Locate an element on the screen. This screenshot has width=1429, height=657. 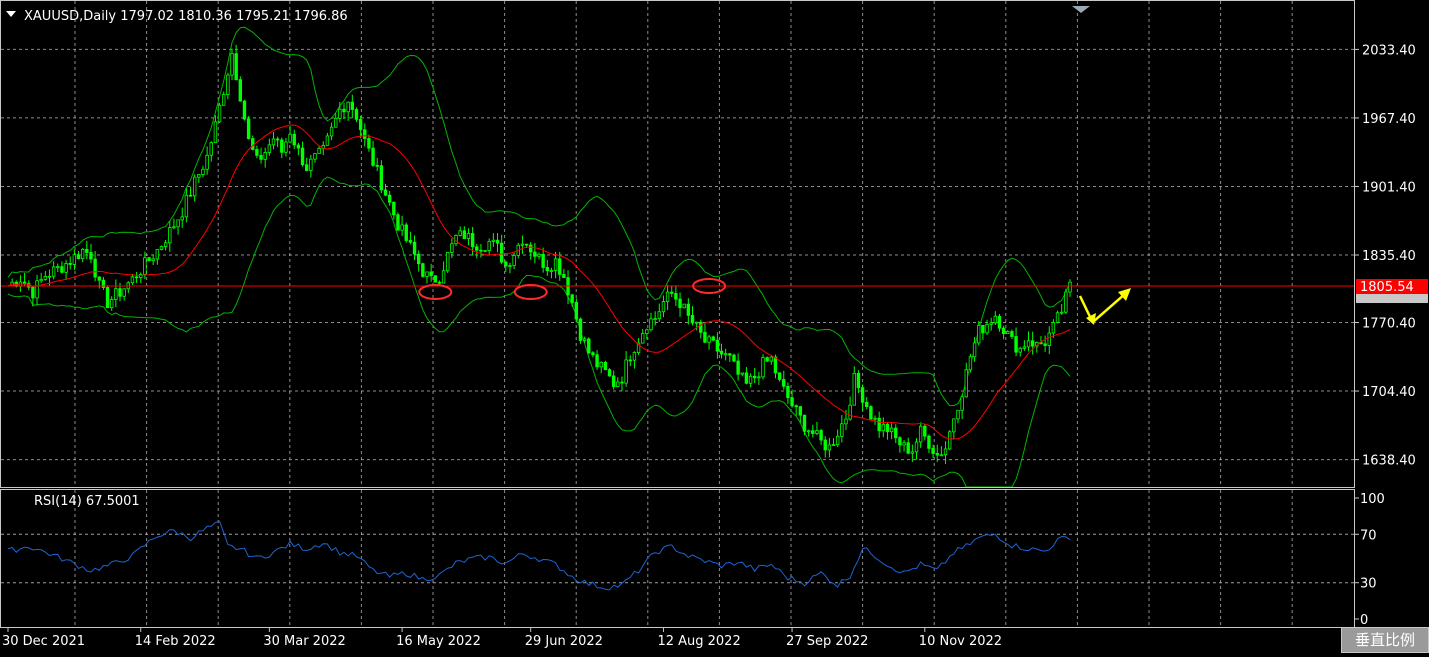
rsi-header: RSI(14) 67.5001 is located at coordinates (87, 501).